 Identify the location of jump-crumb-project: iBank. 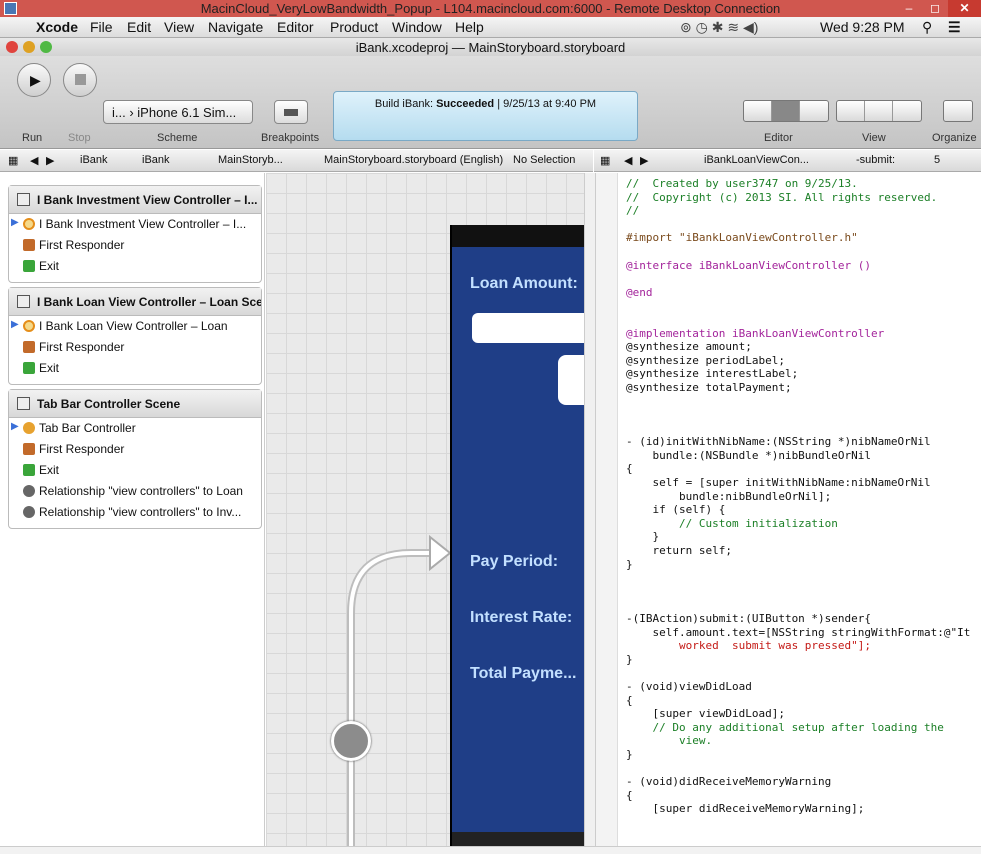
(94, 160).